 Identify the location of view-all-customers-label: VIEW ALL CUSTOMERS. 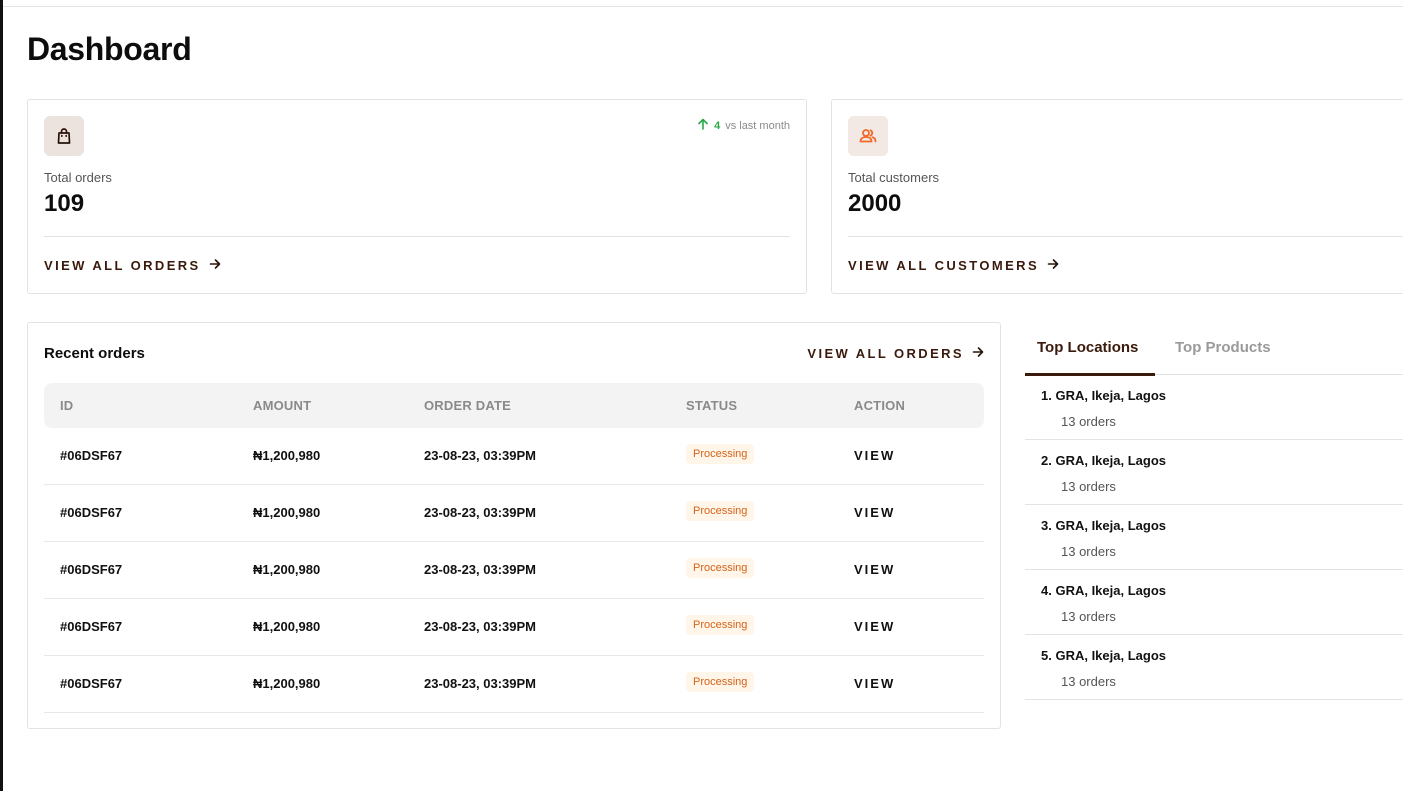
(944, 265).